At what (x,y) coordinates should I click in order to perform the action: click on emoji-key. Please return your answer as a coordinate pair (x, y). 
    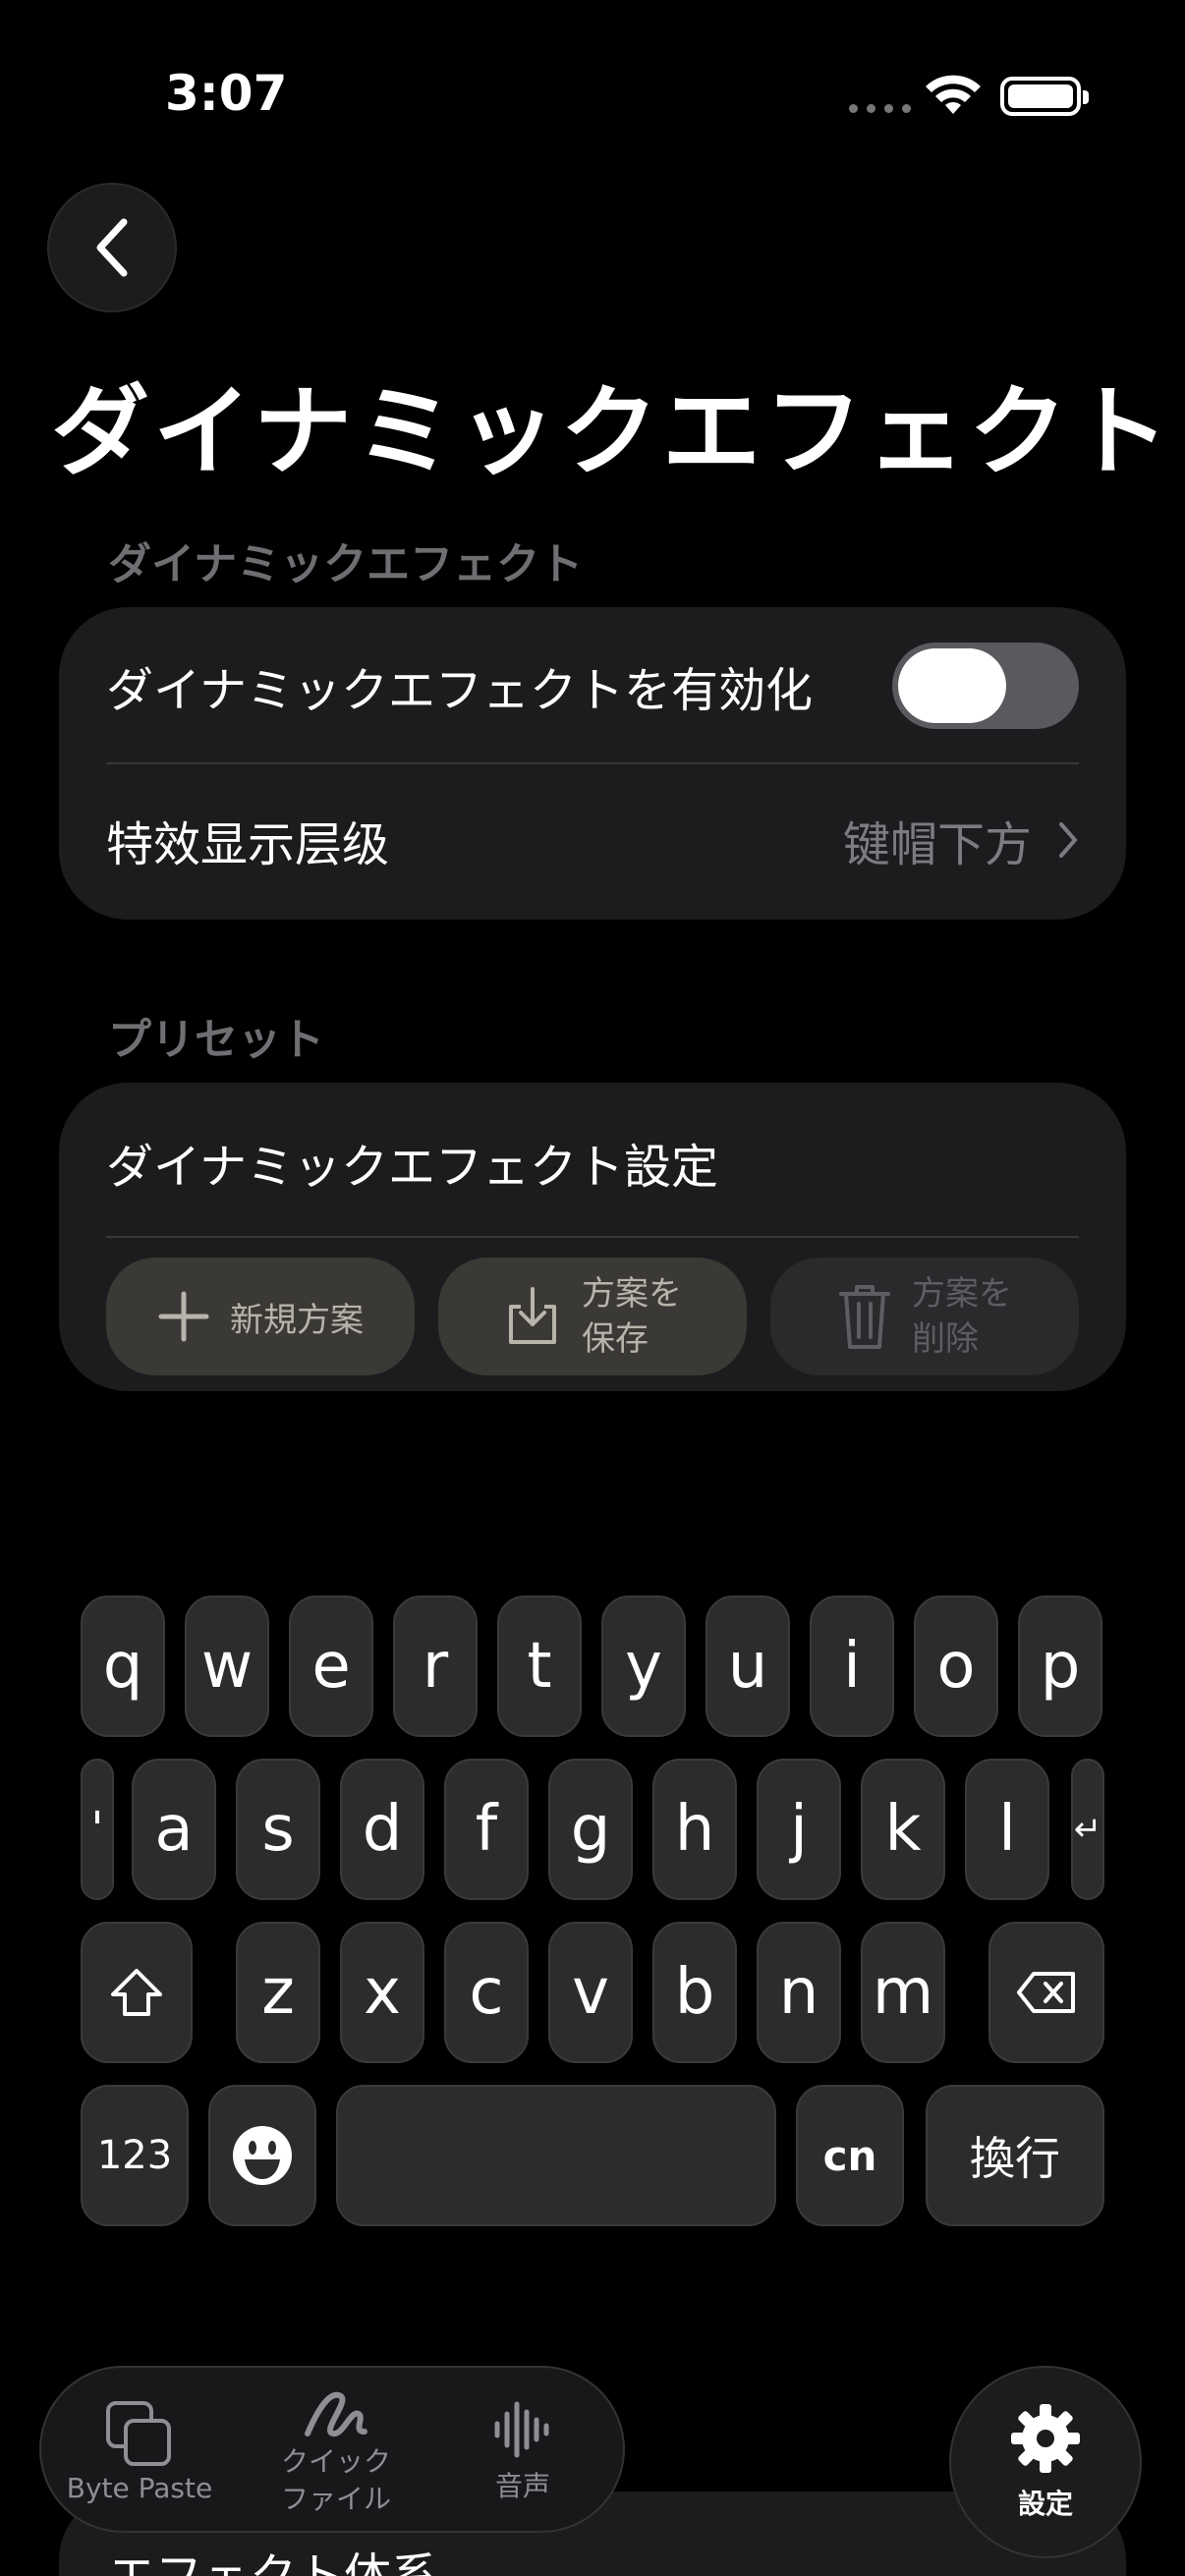
    Looking at the image, I should click on (262, 2155).